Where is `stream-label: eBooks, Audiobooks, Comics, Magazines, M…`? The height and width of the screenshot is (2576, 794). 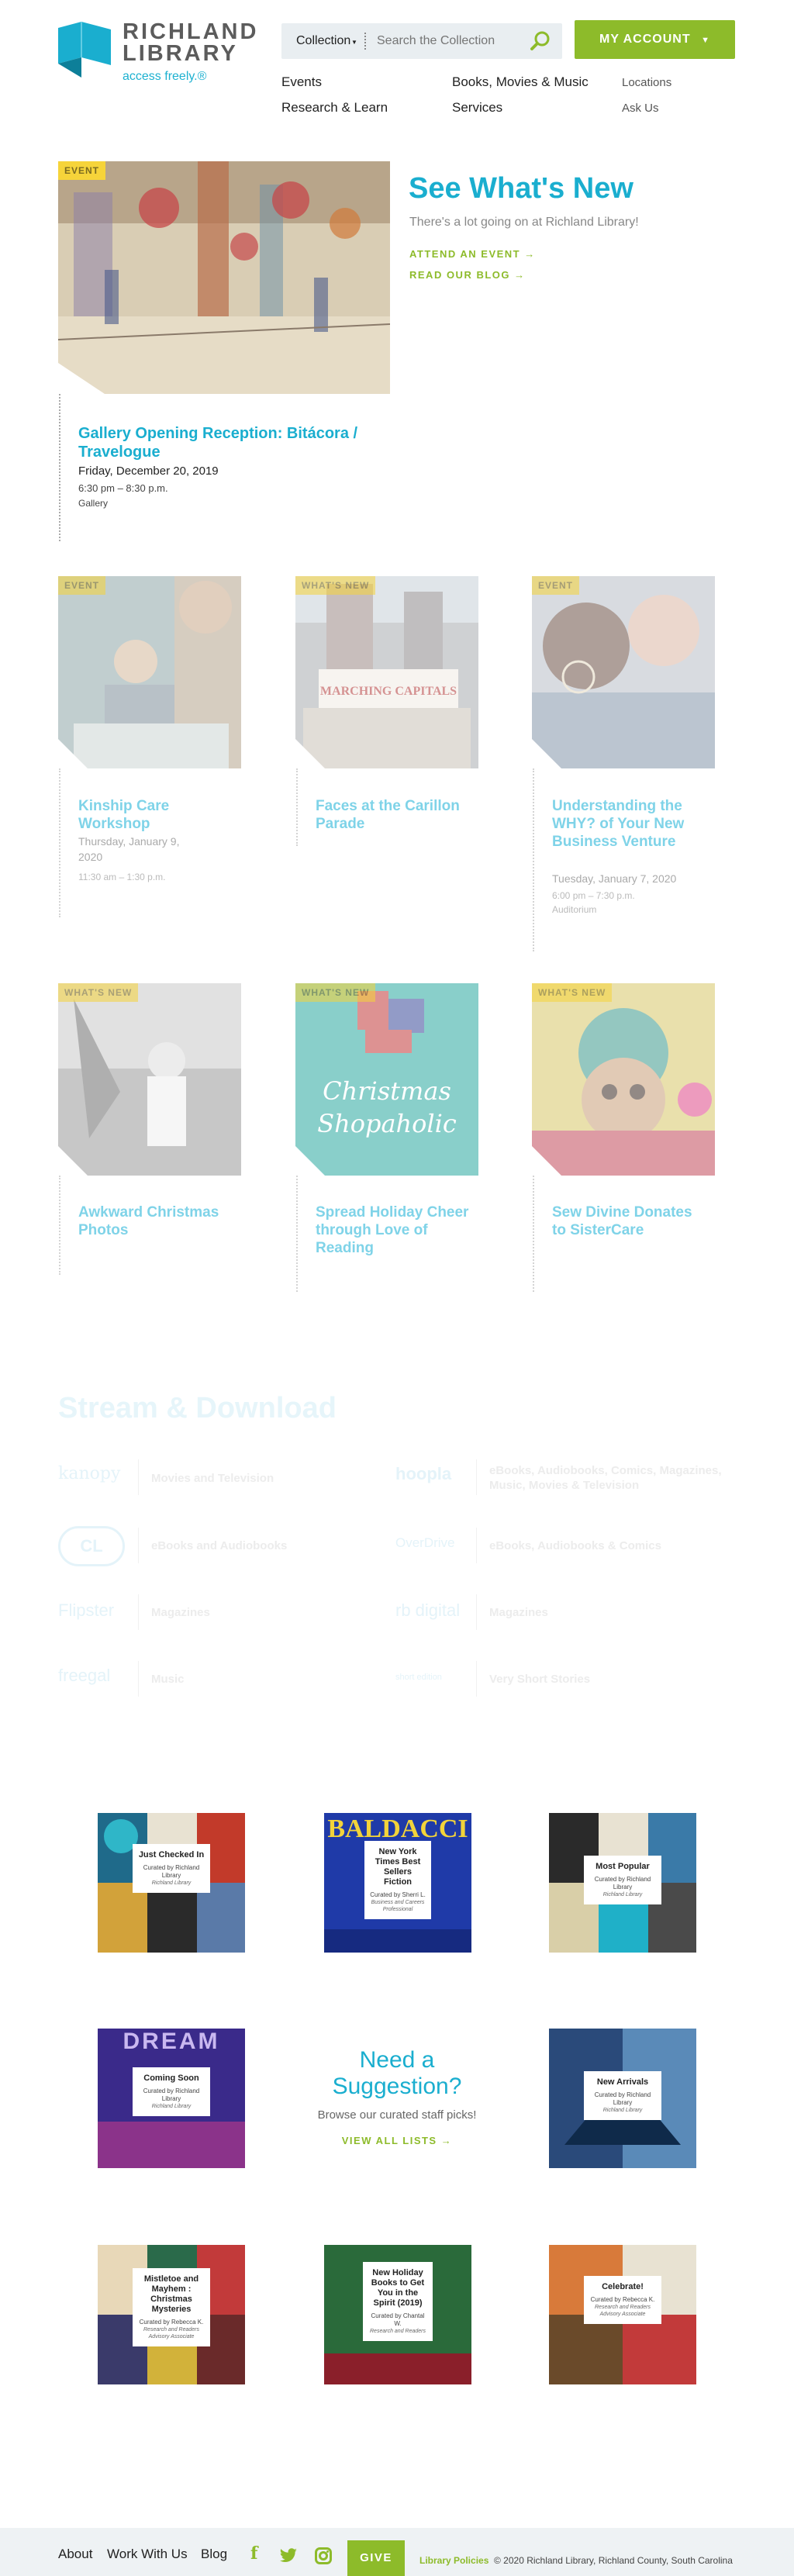 stream-label: eBooks, Audiobooks, Comics, Magazines, M… is located at coordinates (605, 1478).